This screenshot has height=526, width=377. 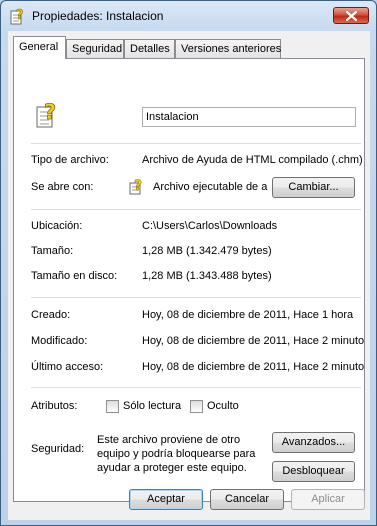 I want to click on window-title: Propiedades: Instalacion, so click(x=98, y=16).